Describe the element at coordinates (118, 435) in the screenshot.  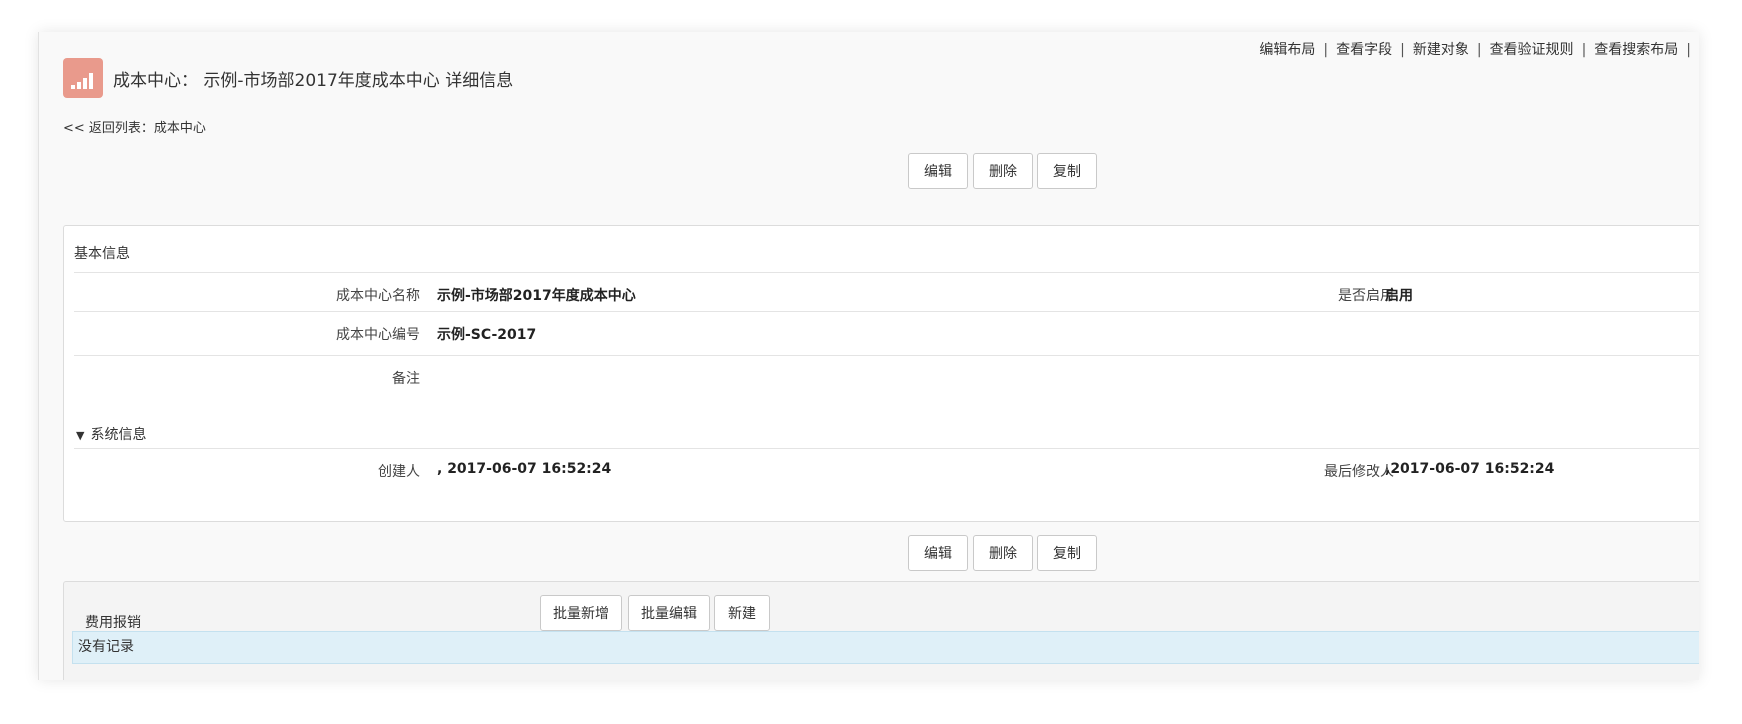
I see `system-info-title: 系统信息` at that location.